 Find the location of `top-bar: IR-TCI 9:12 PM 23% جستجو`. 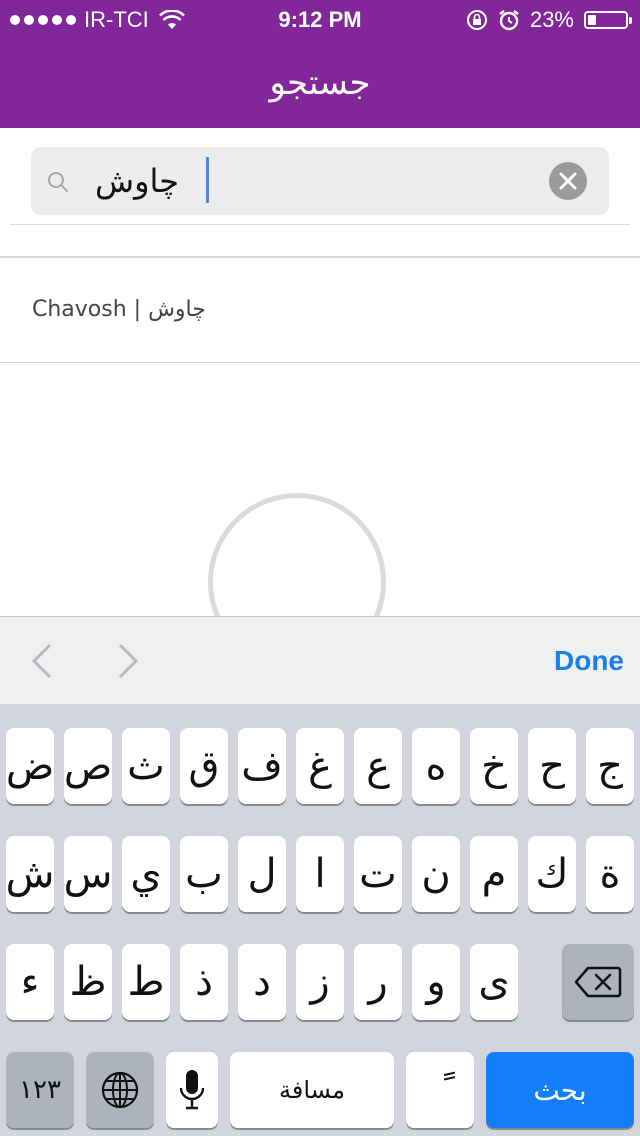

top-bar: IR-TCI 9:12 PM 23% جستجو is located at coordinates (320, 64).